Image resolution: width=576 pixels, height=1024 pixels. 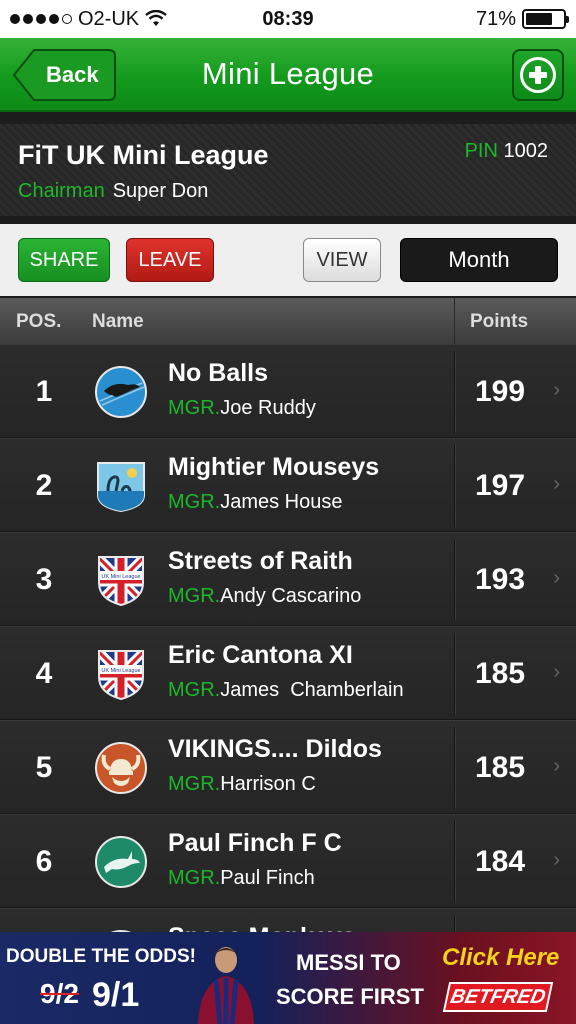 What do you see at coordinates (109, 18) in the screenshot?
I see `carrier-name: O2-UK` at bounding box center [109, 18].